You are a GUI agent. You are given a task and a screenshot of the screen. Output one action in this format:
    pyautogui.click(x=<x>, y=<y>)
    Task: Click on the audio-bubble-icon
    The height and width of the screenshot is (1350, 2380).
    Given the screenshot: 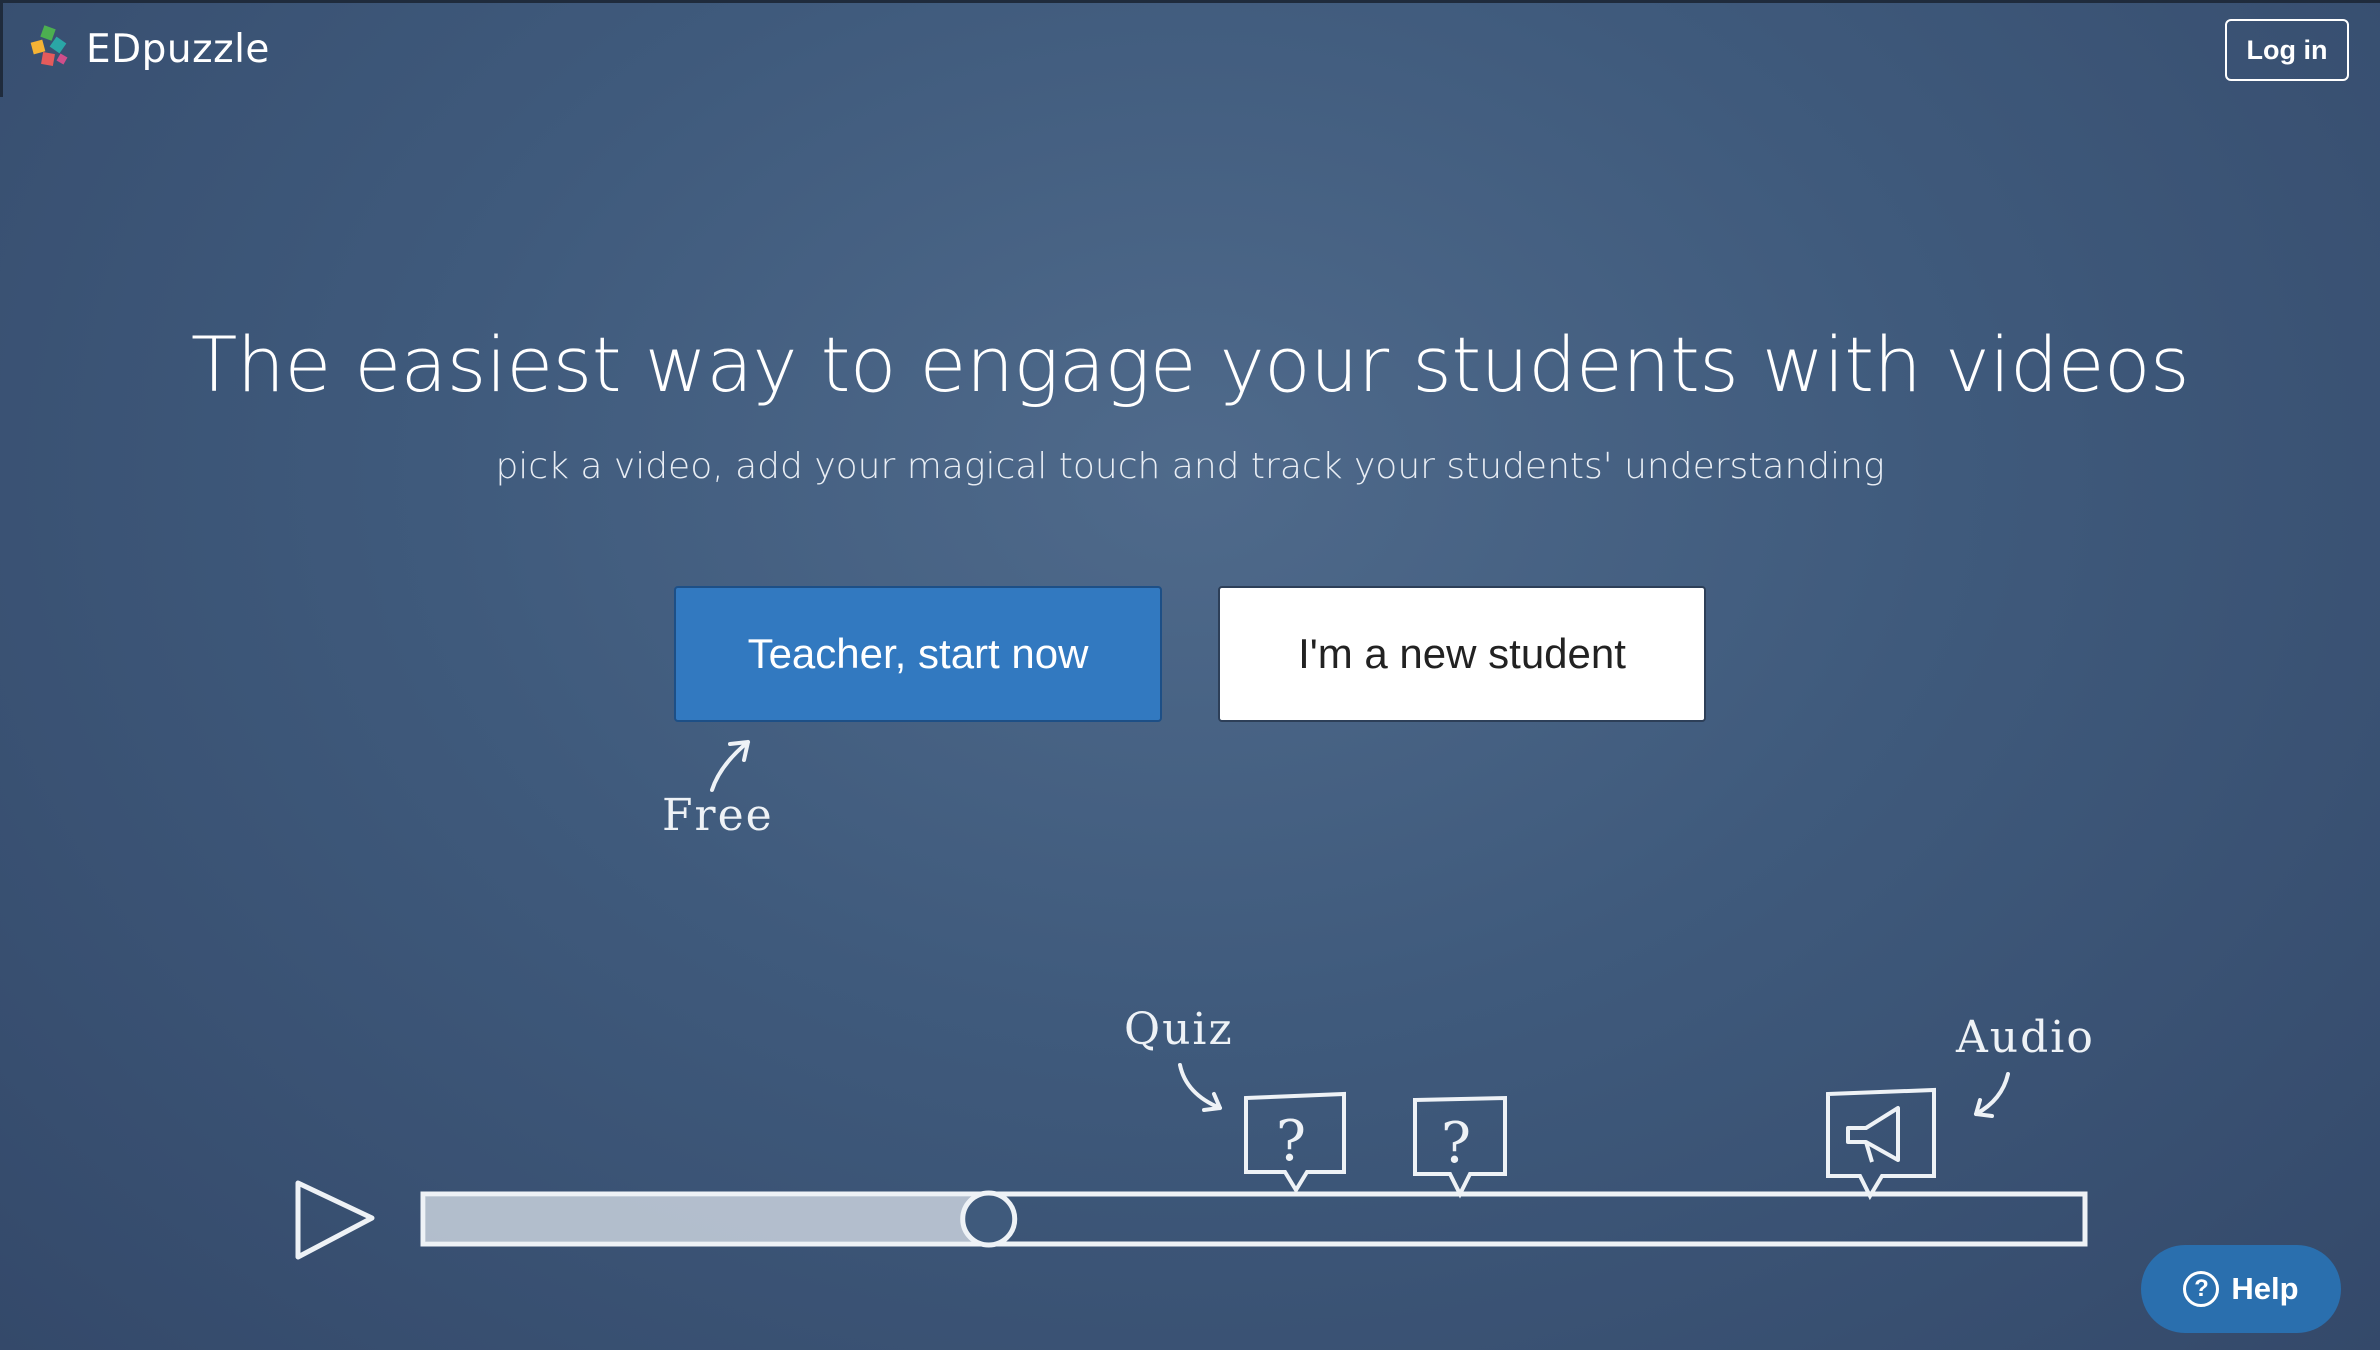 What is the action you would take?
    pyautogui.click(x=1881, y=1144)
    